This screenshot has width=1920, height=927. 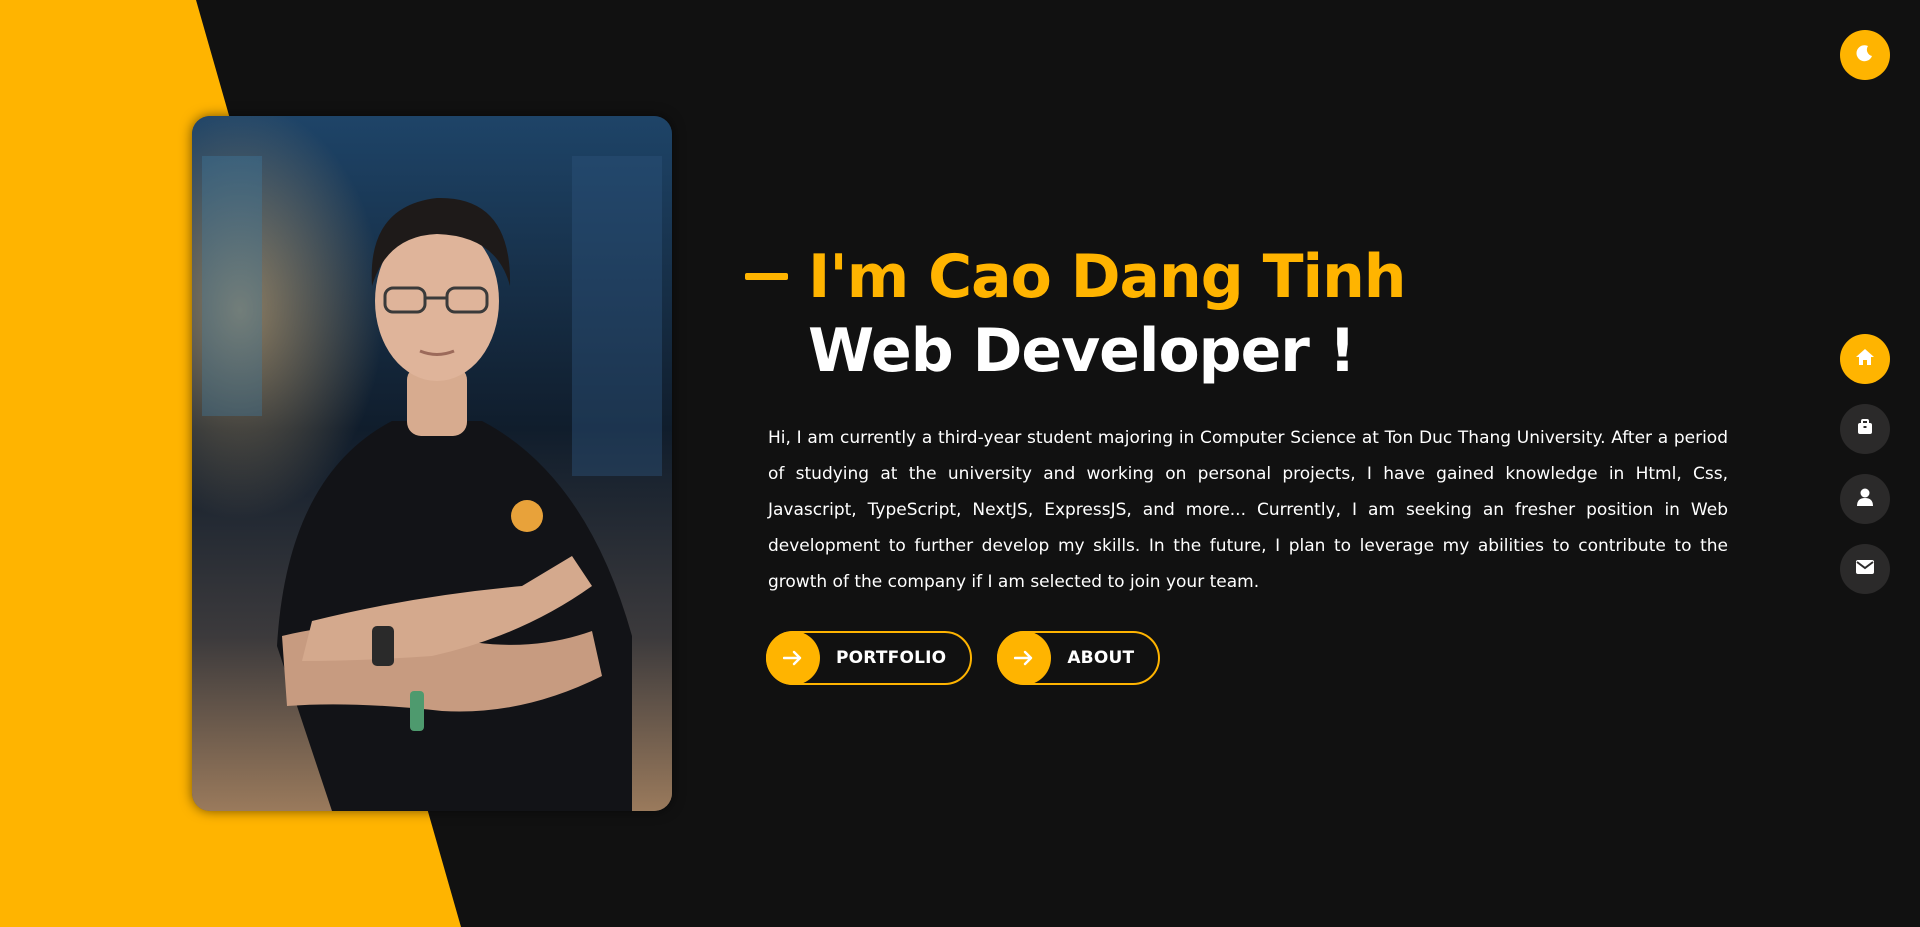 I want to click on cta-buttons: PORTFOLIO ABOUT, so click(x=963, y=658).